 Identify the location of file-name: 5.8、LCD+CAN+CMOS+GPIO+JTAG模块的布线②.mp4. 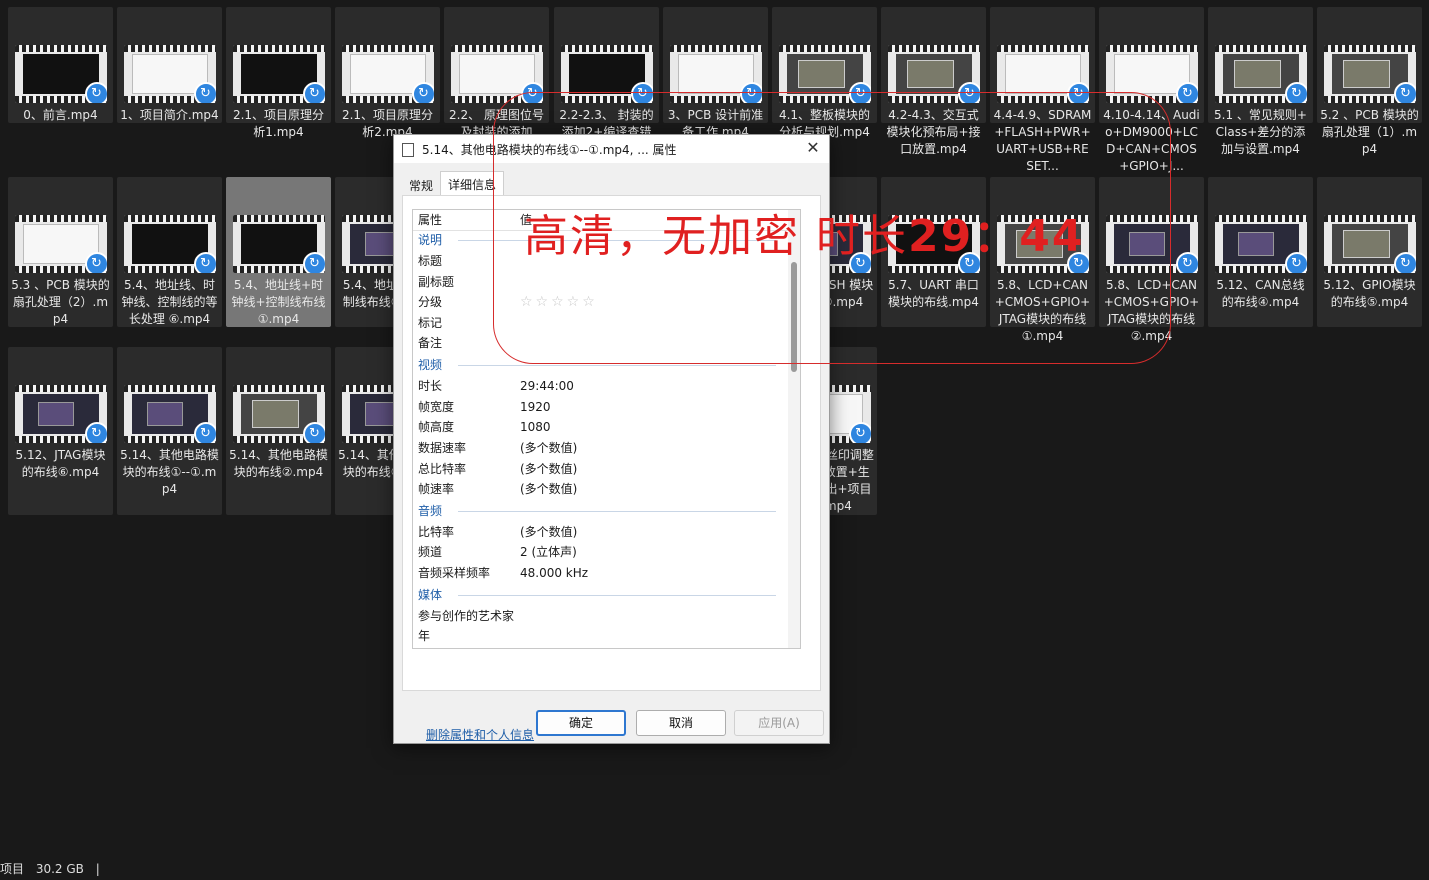
(1151, 310).